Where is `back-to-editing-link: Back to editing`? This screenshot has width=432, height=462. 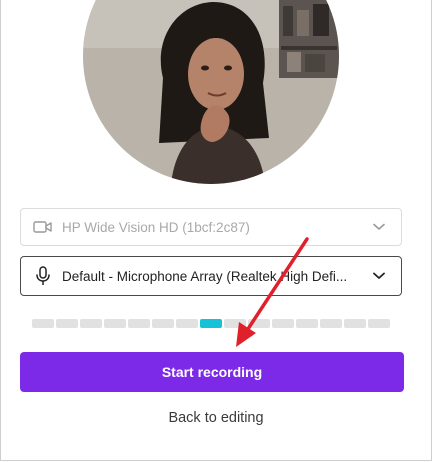
back-to-editing-link: Back to editing is located at coordinates (216, 418).